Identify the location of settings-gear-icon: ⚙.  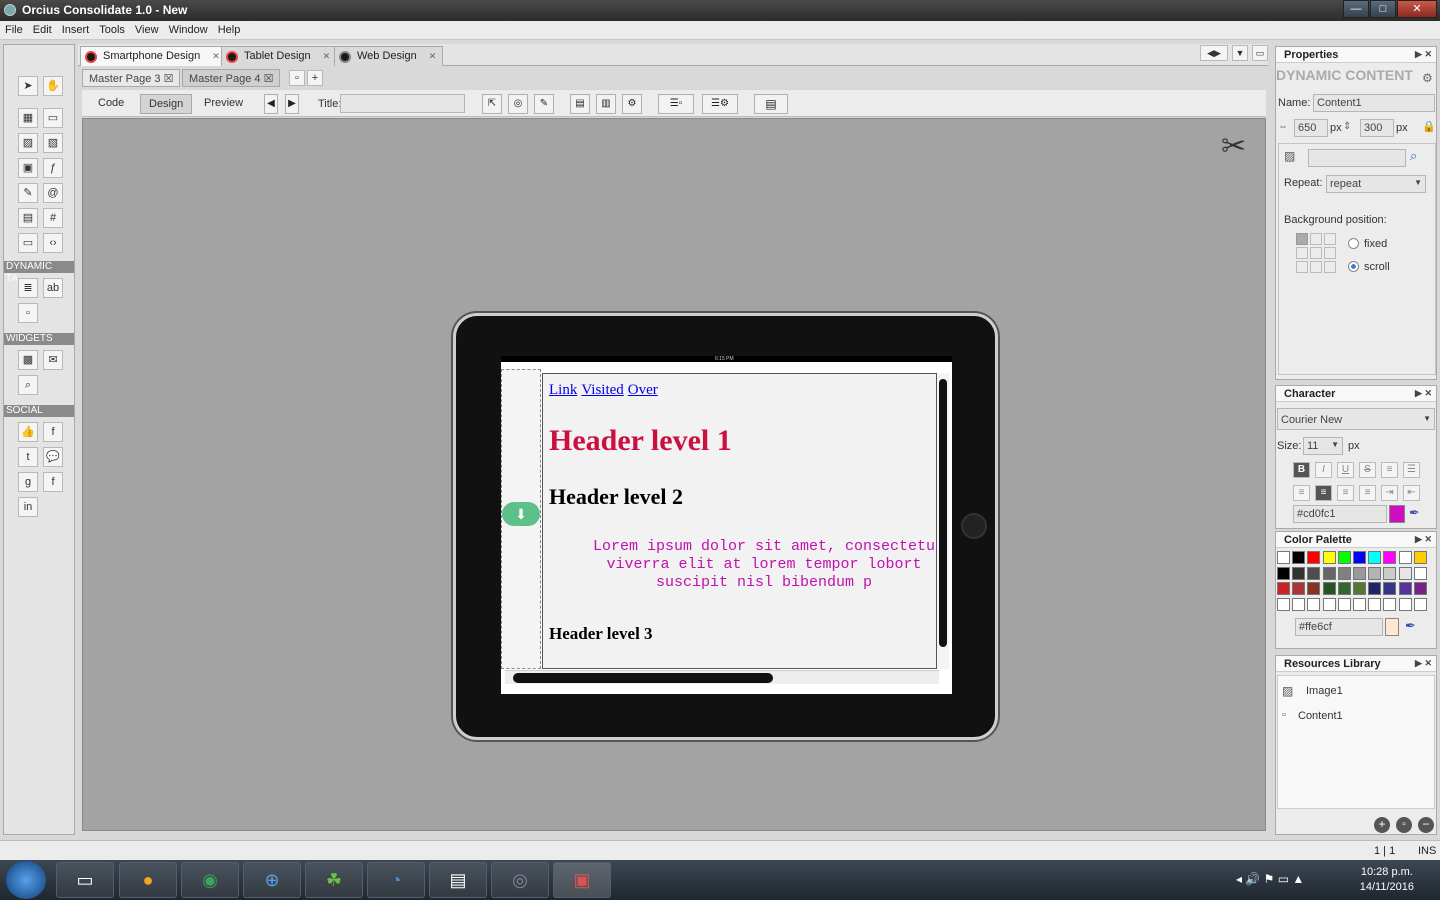
(1427, 78).